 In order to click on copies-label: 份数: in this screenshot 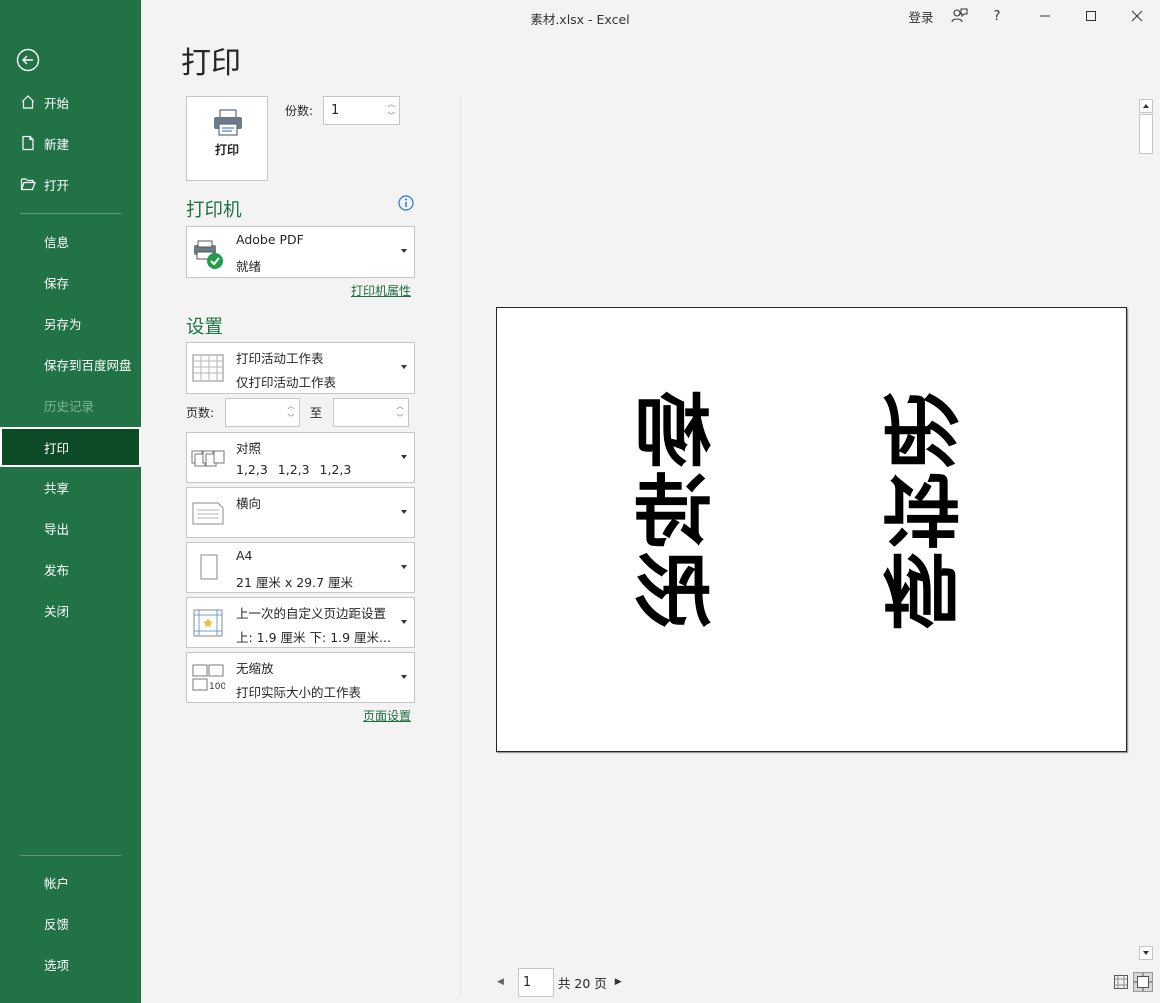, I will do `click(299, 111)`.